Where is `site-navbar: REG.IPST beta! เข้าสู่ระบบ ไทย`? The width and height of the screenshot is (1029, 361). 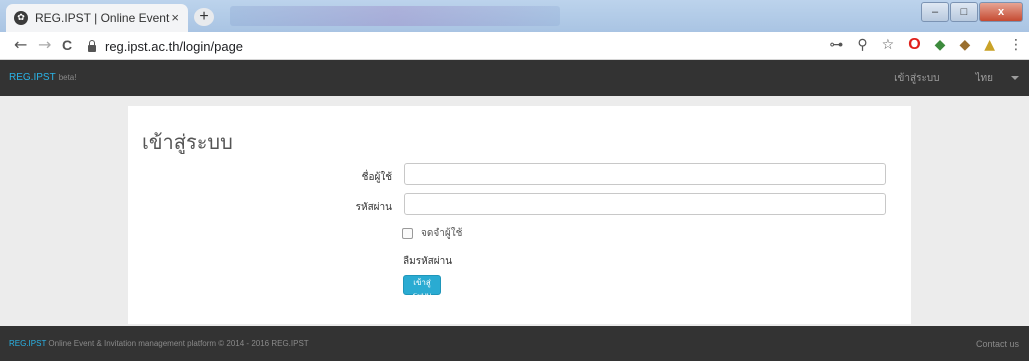
site-navbar: REG.IPST beta! เข้าสู่ระบบ ไทย is located at coordinates (514, 78).